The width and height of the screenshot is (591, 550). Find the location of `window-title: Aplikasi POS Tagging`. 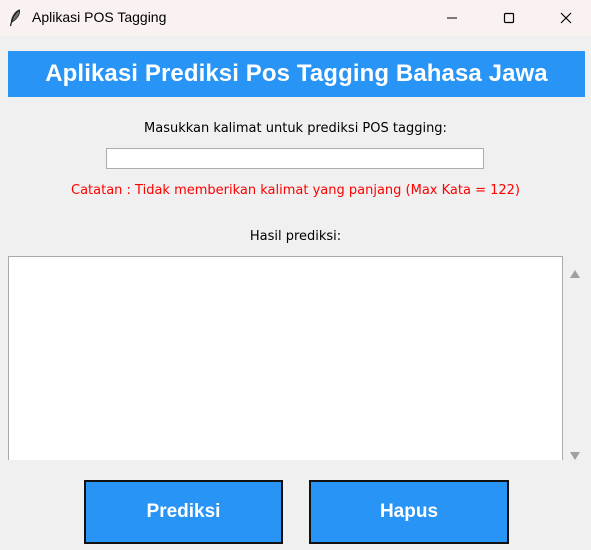

window-title: Aplikasi POS Tagging is located at coordinates (99, 17).